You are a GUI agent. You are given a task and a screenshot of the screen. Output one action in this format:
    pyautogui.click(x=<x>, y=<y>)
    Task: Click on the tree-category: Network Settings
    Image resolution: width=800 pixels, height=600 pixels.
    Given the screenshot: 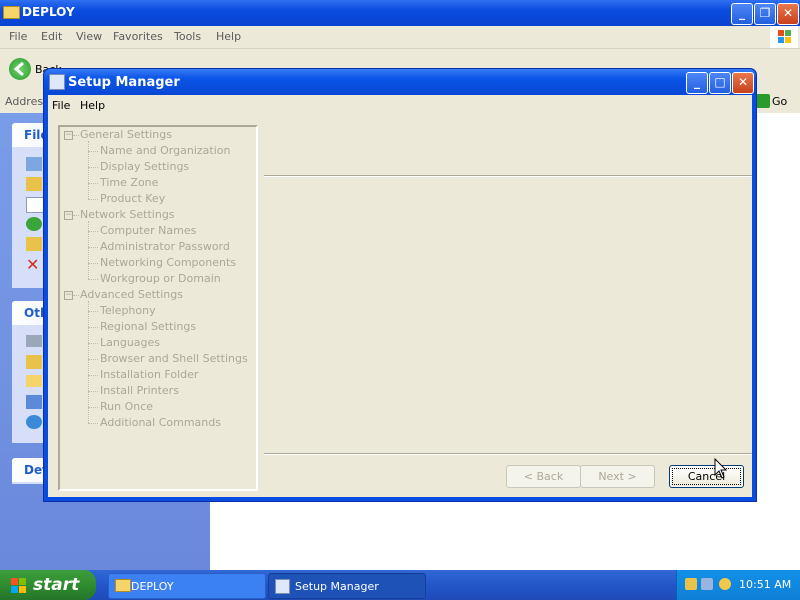 What is the action you would take?
    pyautogui.click(x=127, y=214)
    